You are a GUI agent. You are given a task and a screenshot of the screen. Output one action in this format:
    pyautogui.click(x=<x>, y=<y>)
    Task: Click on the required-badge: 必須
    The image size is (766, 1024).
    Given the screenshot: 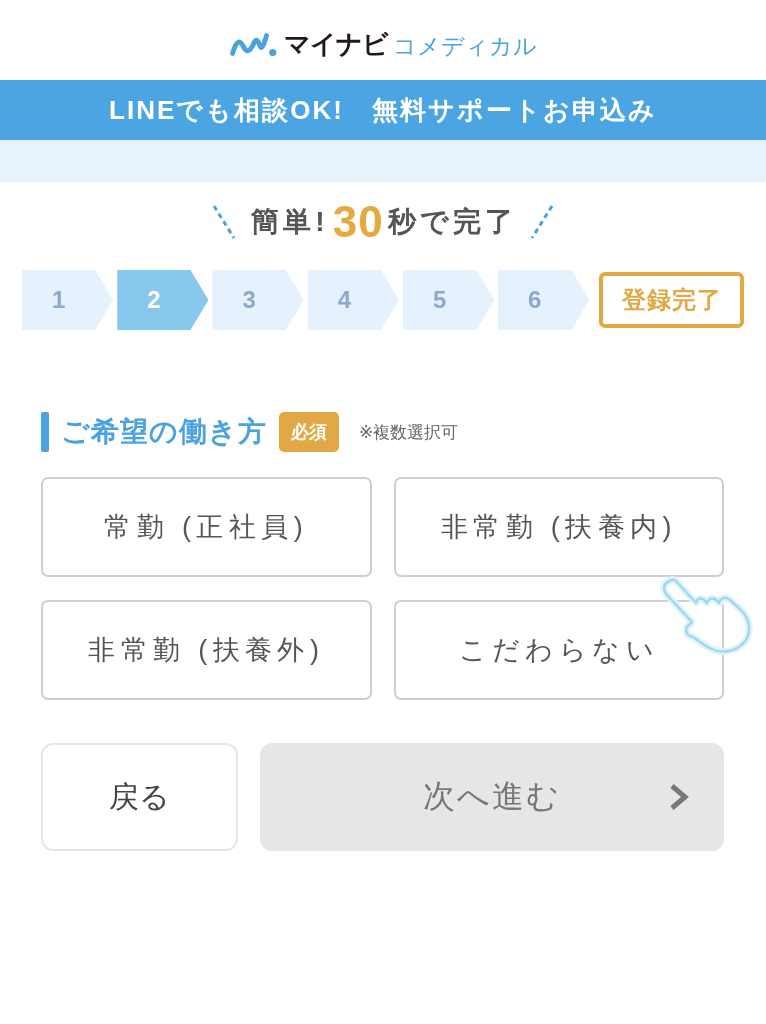 What is the action you would take?
    pyautogui.click(x=309, y=432)
    